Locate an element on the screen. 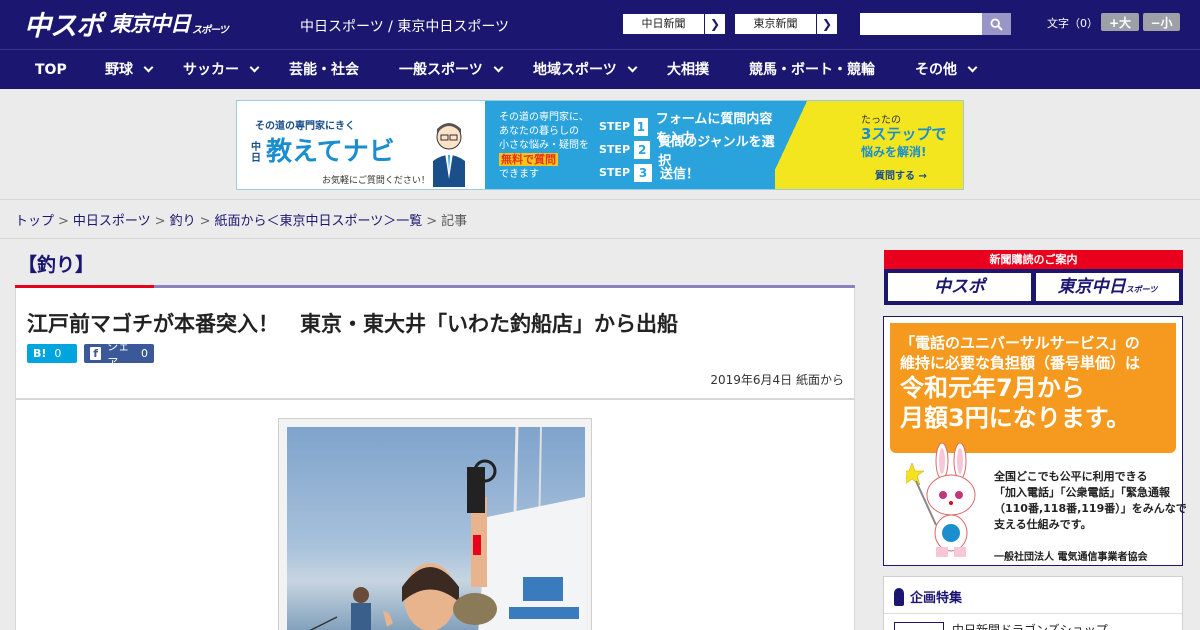  special-item-thumbnail is located at coordinates (919, 626).